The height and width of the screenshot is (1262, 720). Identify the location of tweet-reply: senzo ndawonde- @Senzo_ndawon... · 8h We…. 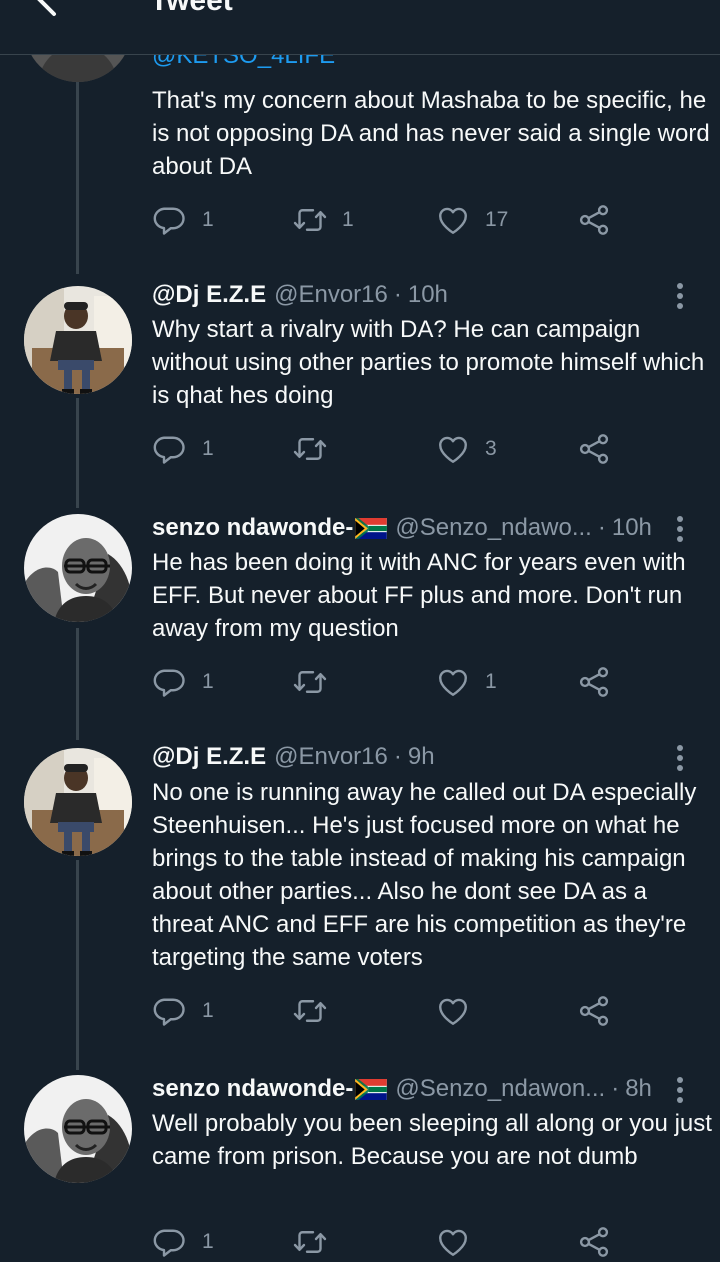
(360, 1159).